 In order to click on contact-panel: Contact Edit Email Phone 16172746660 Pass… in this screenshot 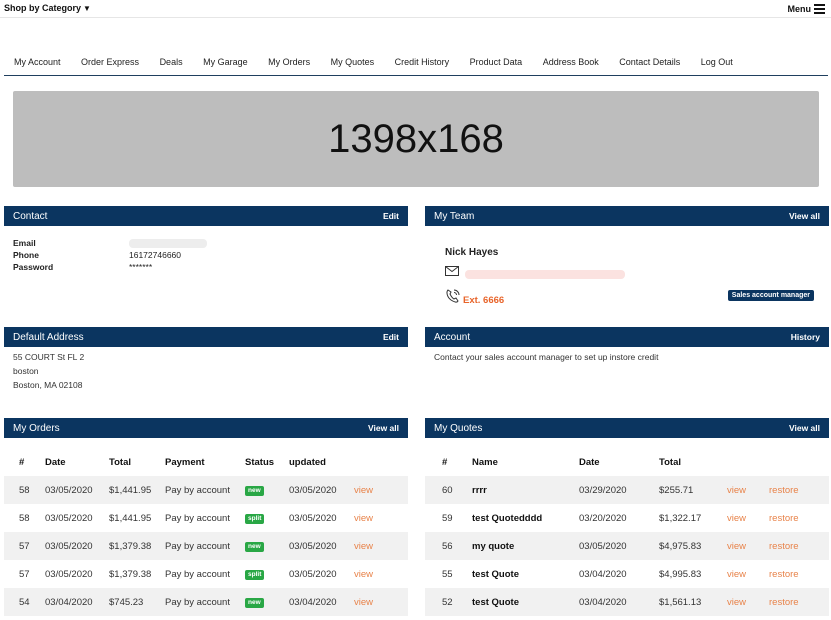, I will do `click(206, 261)`.